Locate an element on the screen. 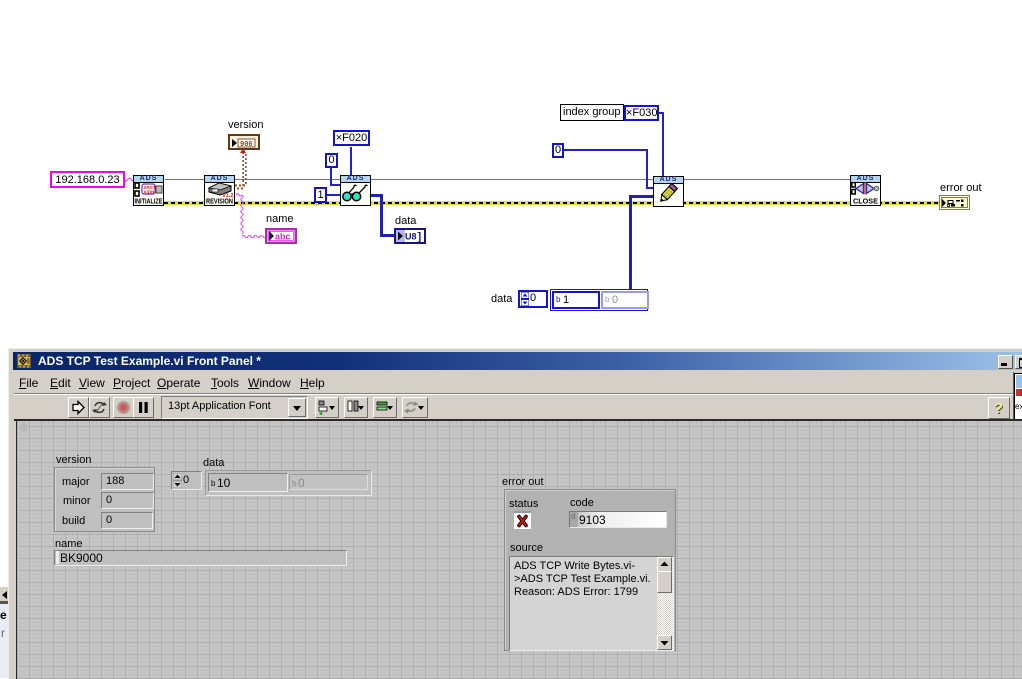 The height and width of the screenshot is (679, 1022). svg-text: V1.2 is located at coordinates (227, 195).